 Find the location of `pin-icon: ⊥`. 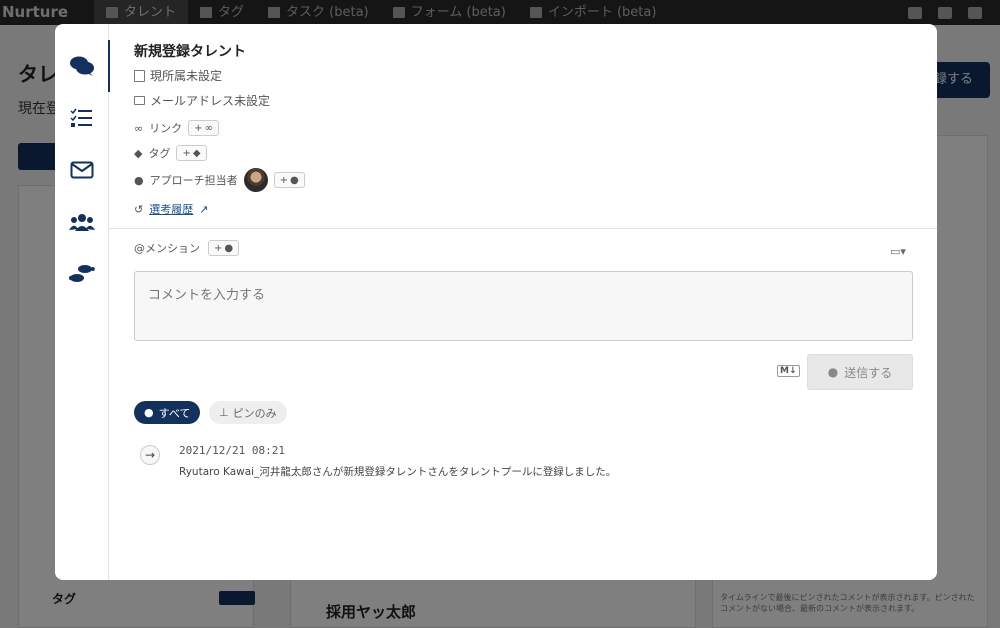

pin-icon: ⊥ is located at coordinates (224, 412).